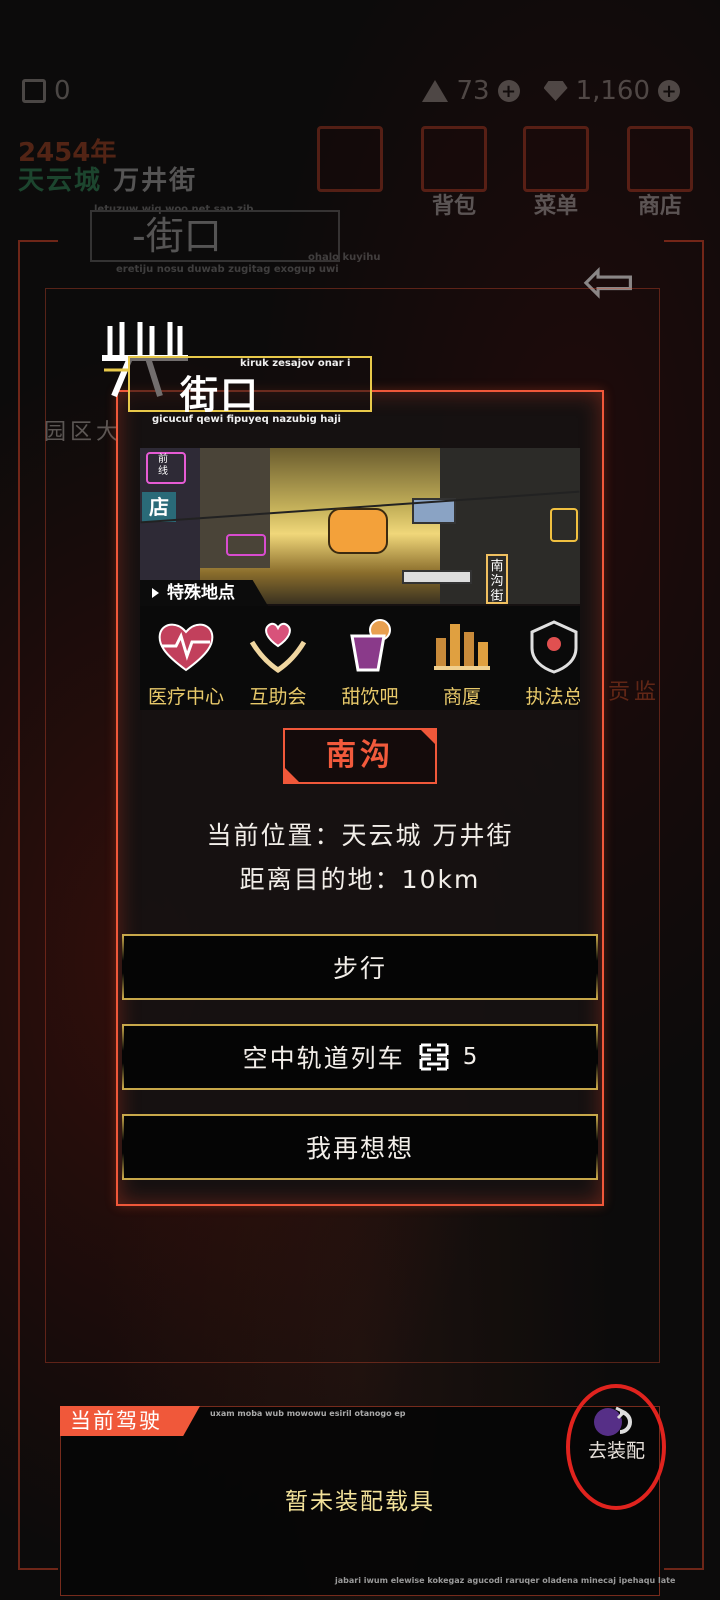  What do you see at coordinates (227, 269) in the screenshot?
I see `location-sub-bottom: eretiju nosu duwab zugitag exogup uwi` at bounding box center [227, 269].